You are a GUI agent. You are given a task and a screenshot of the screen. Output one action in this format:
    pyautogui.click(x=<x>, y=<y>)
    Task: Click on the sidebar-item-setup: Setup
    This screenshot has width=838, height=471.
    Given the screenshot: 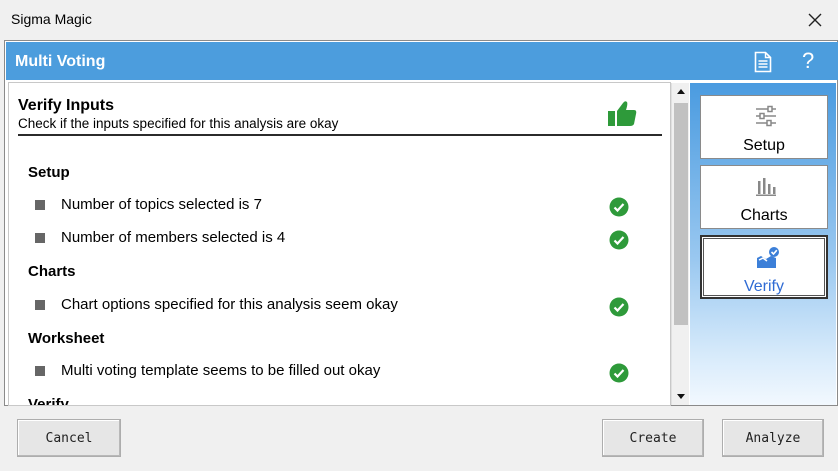 What is the action you would take?
    pyautogui.click(x=764, y=127)
    